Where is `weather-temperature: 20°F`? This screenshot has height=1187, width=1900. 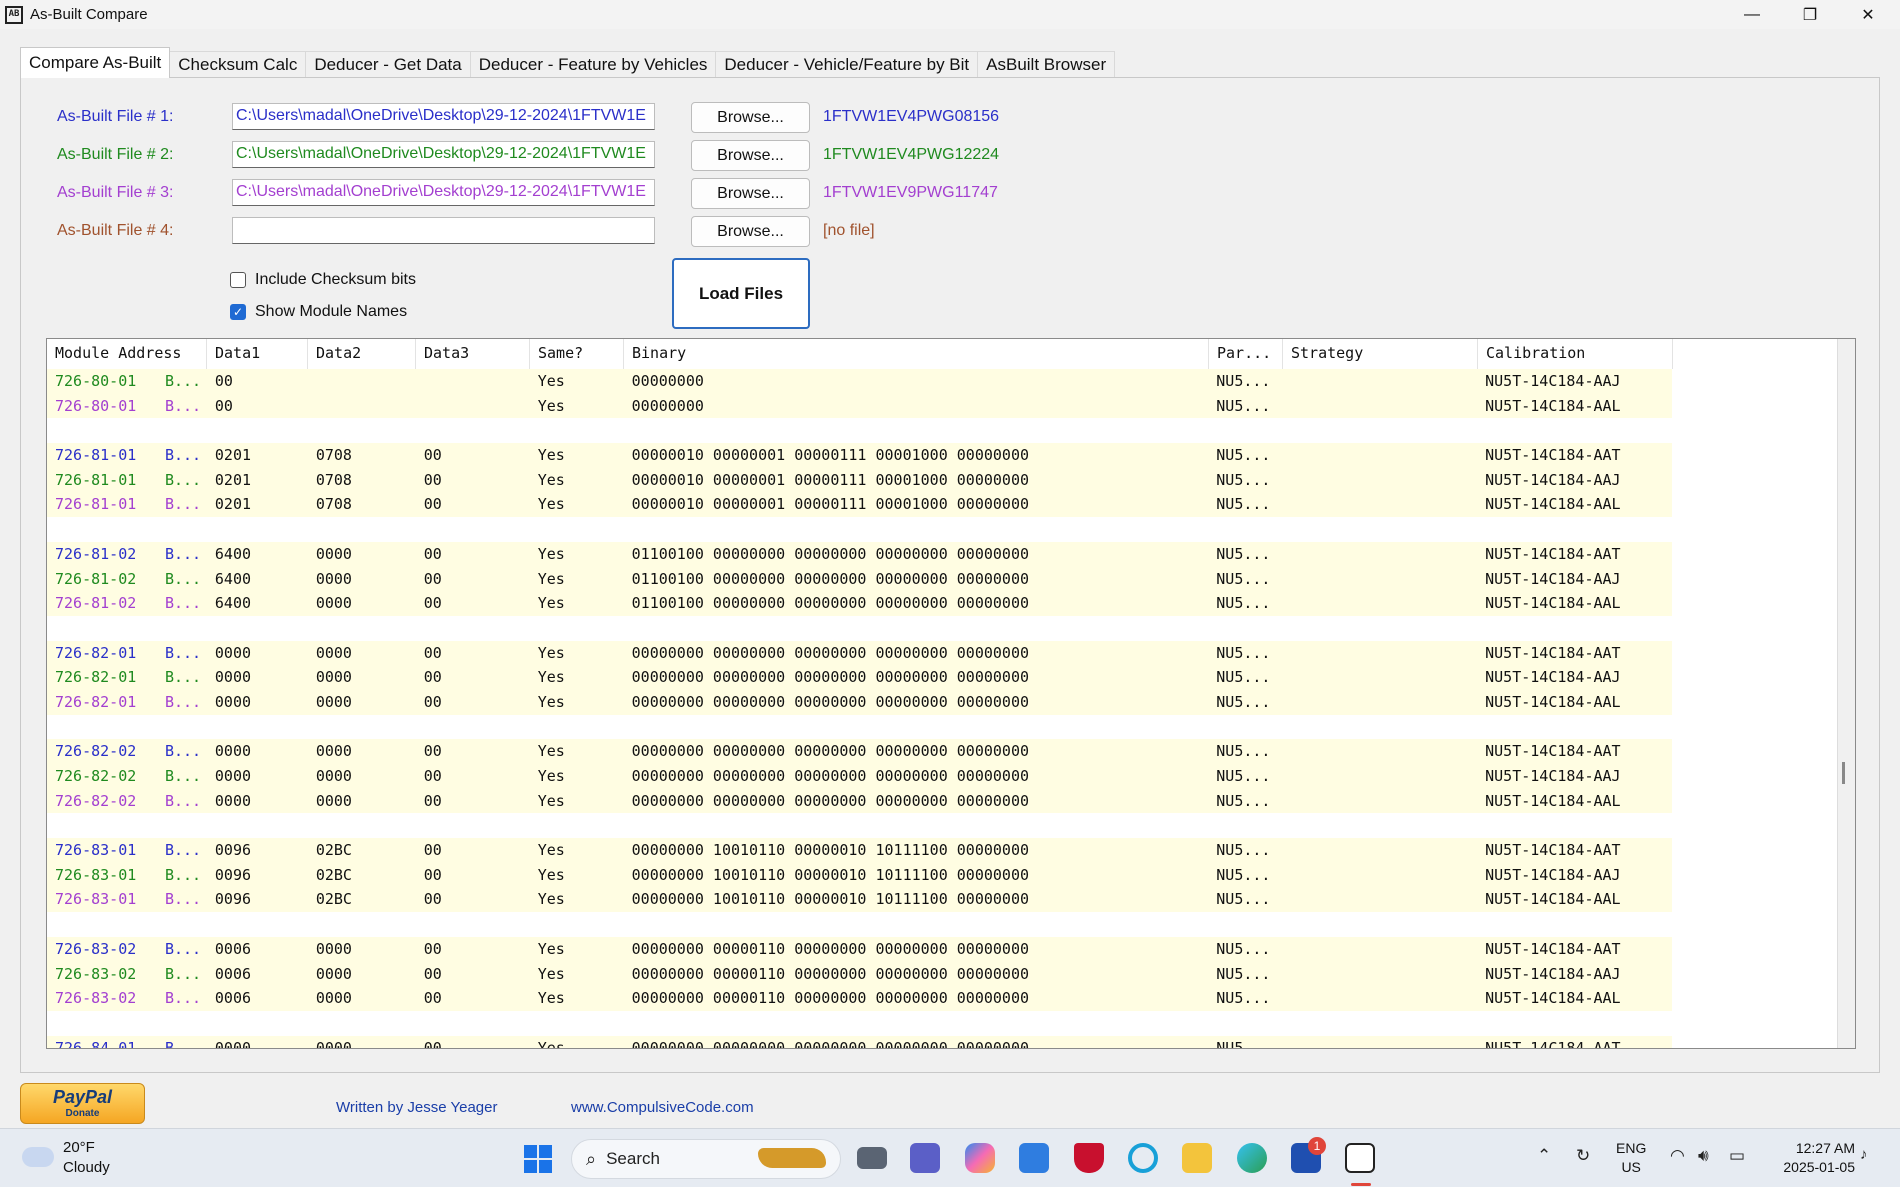
weather-temperature: 20°F is located at coordinates (79, 1147).